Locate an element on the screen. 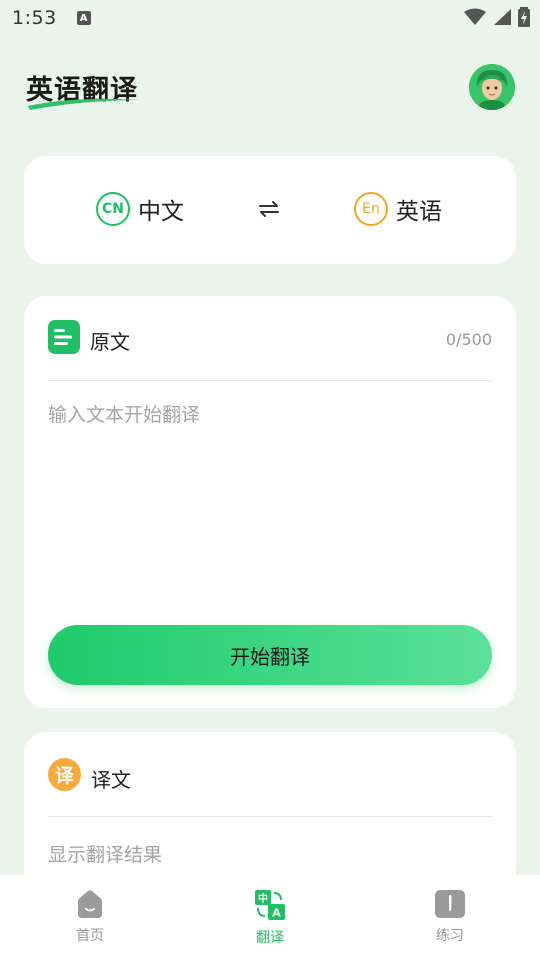 The width and height of the screenshot is (540, 960). battery-icon is located at coordinates (524, 17).